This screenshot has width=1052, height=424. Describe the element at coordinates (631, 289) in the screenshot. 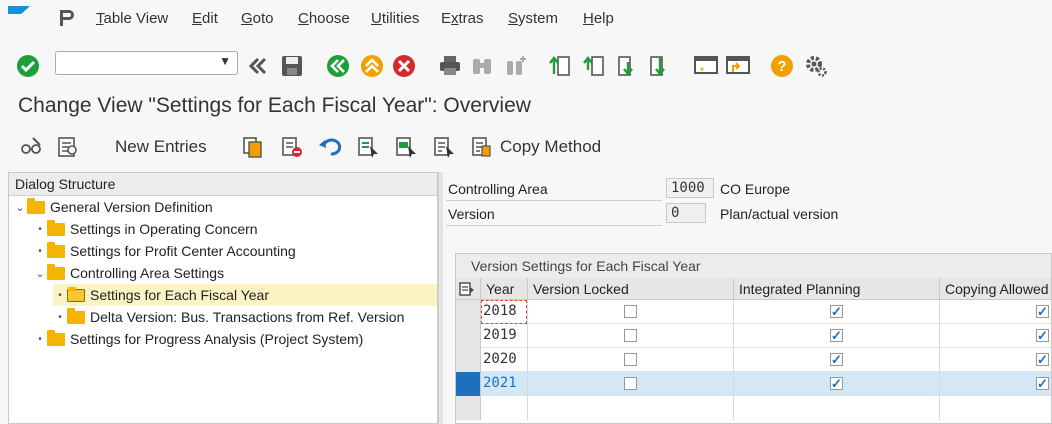

I see `column-header-version-locked: Version Locked` at that location.